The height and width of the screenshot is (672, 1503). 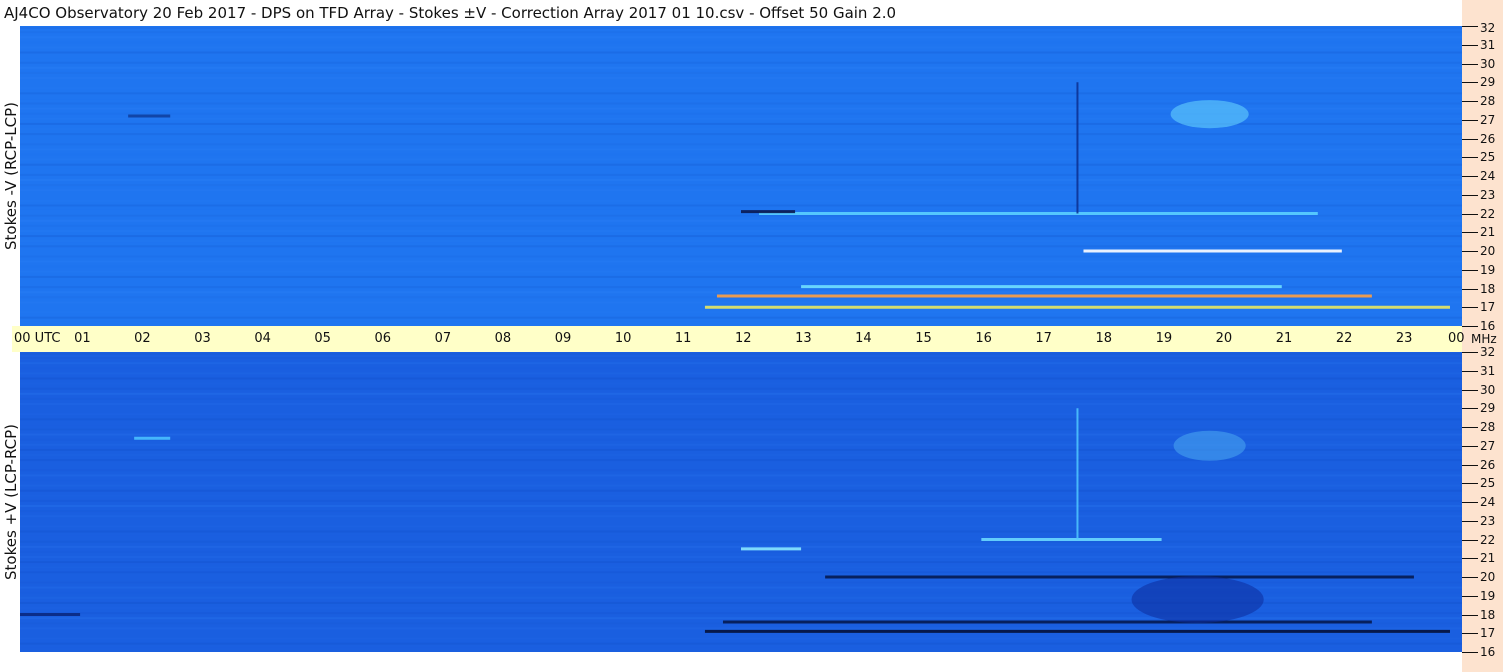 I want to click on time-tick-label: 15, so click(x=923, y=338).